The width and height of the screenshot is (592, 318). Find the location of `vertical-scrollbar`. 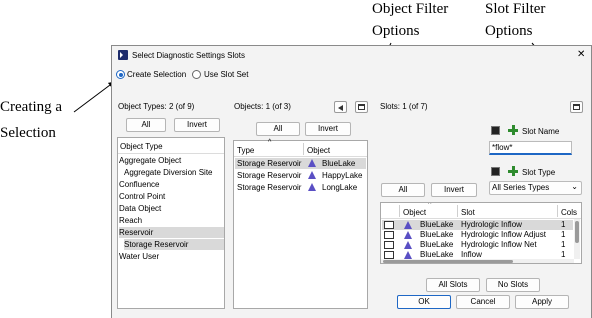

vertical-scrollbar is located at coordinates (577, 239).